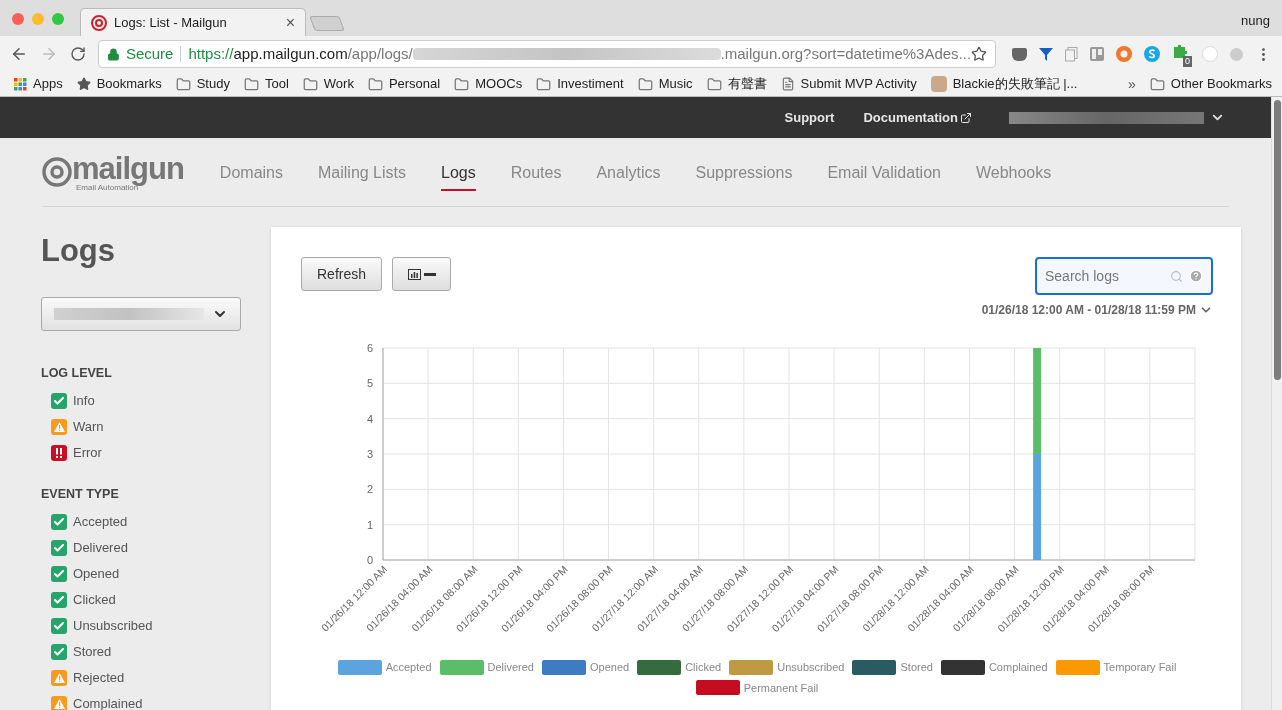 This screenshot has height=710, width=1282. What do you see at coordinates (369, 454) in the screenshot?
I see `y-tick-label: 3` at bounding box center [369, 454].